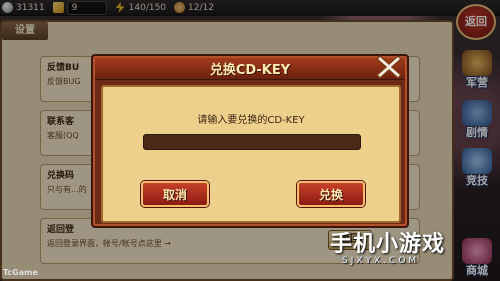 Image resolution: width=500 pixels, height=281 pixels. I want to click on site-watermark: 手机小游戏, so click(388, 244).